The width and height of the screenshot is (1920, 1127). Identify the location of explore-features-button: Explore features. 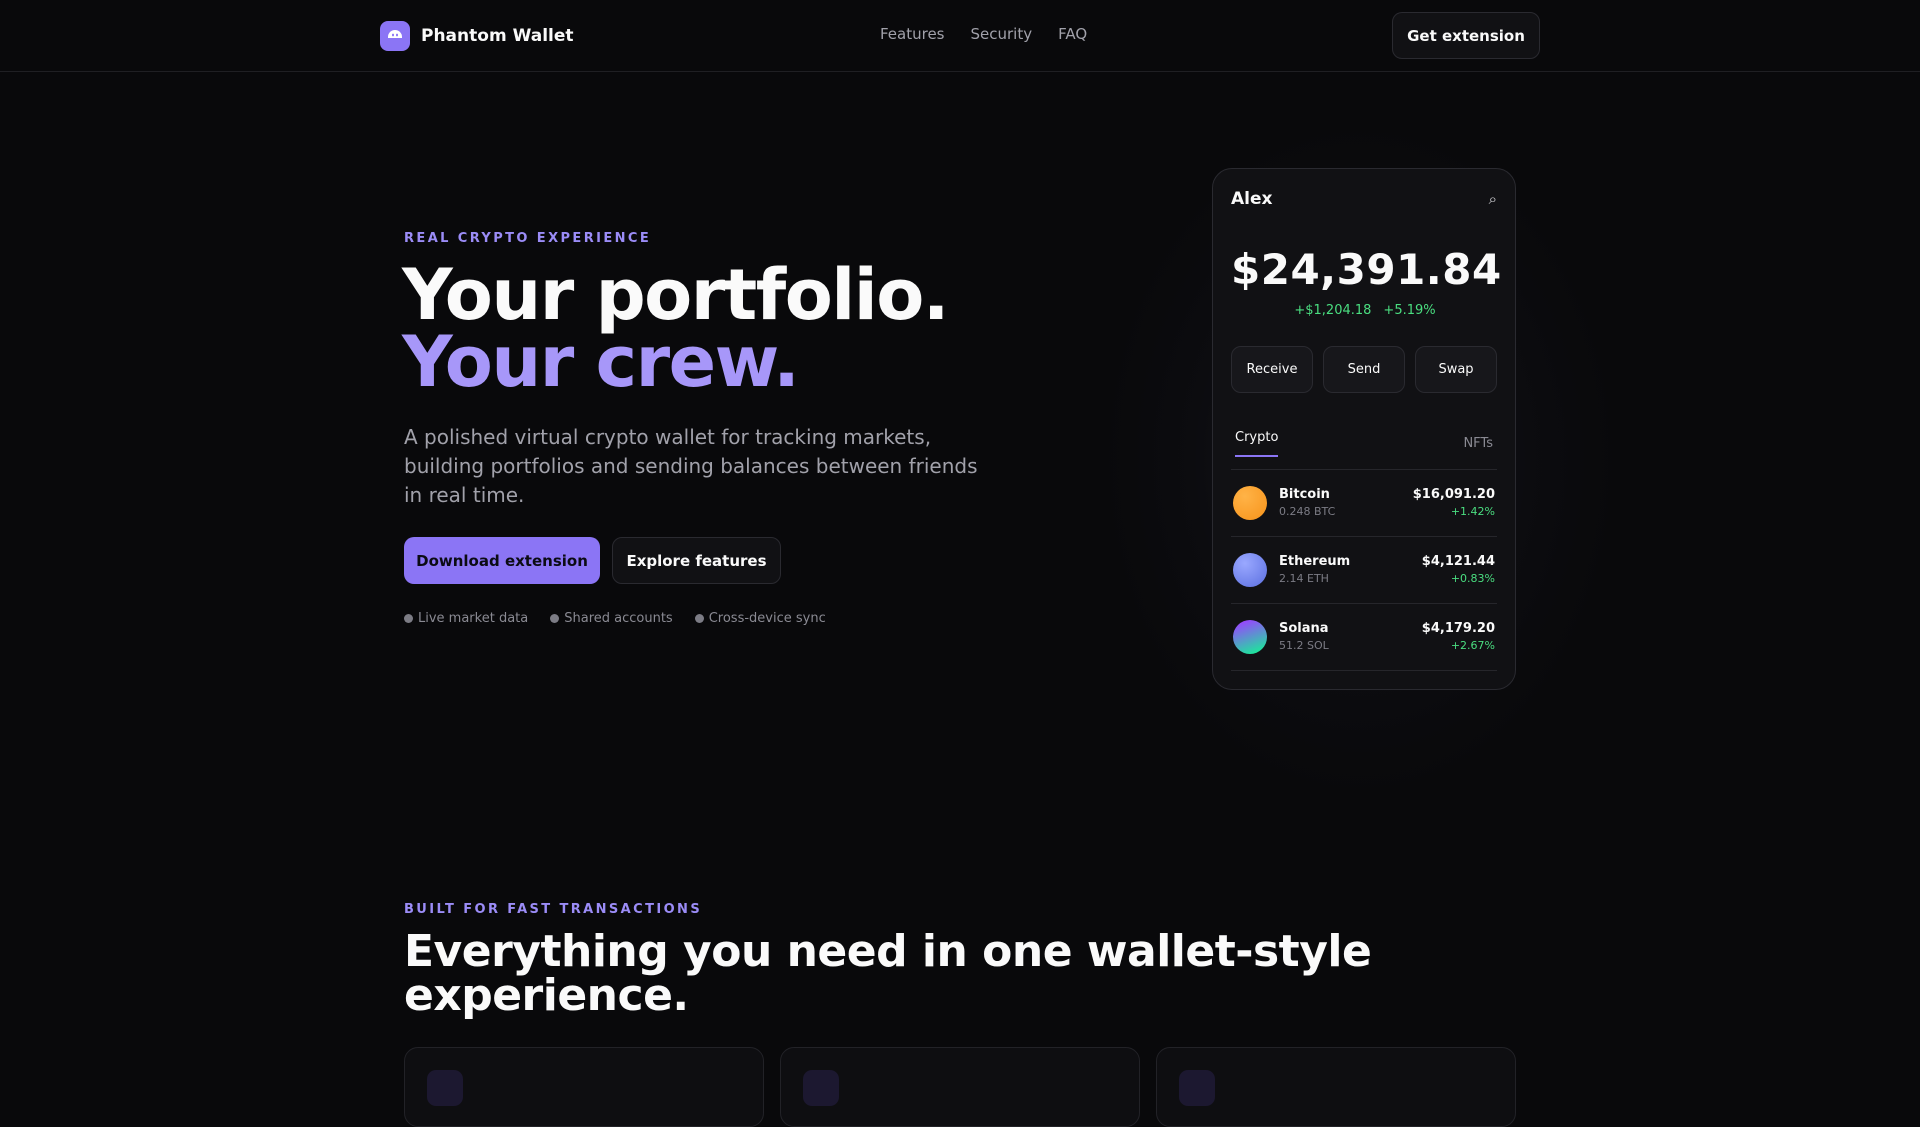
(696, 560).